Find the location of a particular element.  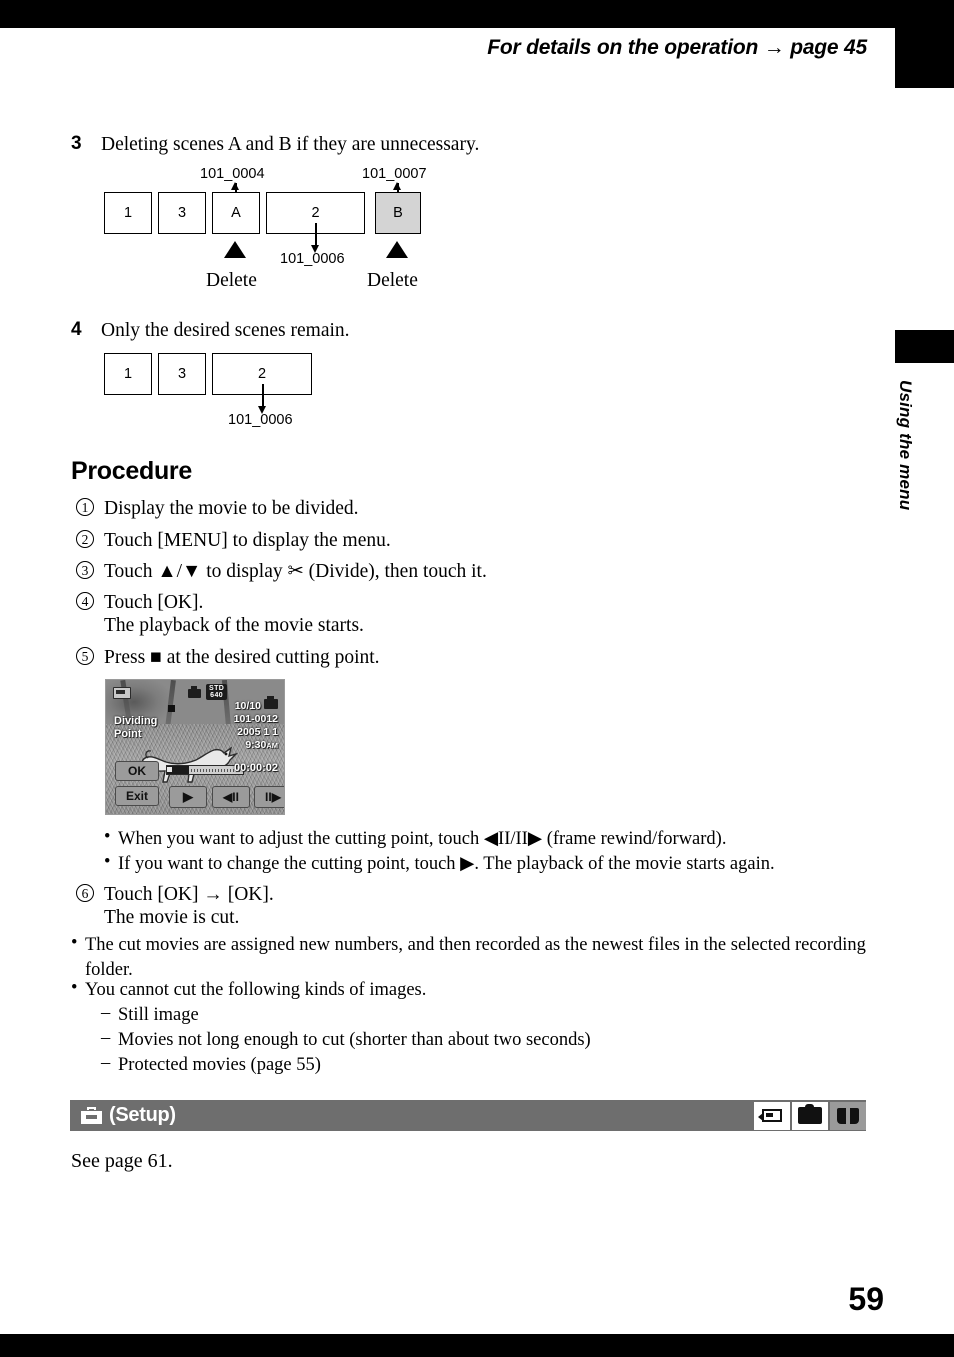

side-chapter-label: Using the menu is located at coordinates (905, 445).